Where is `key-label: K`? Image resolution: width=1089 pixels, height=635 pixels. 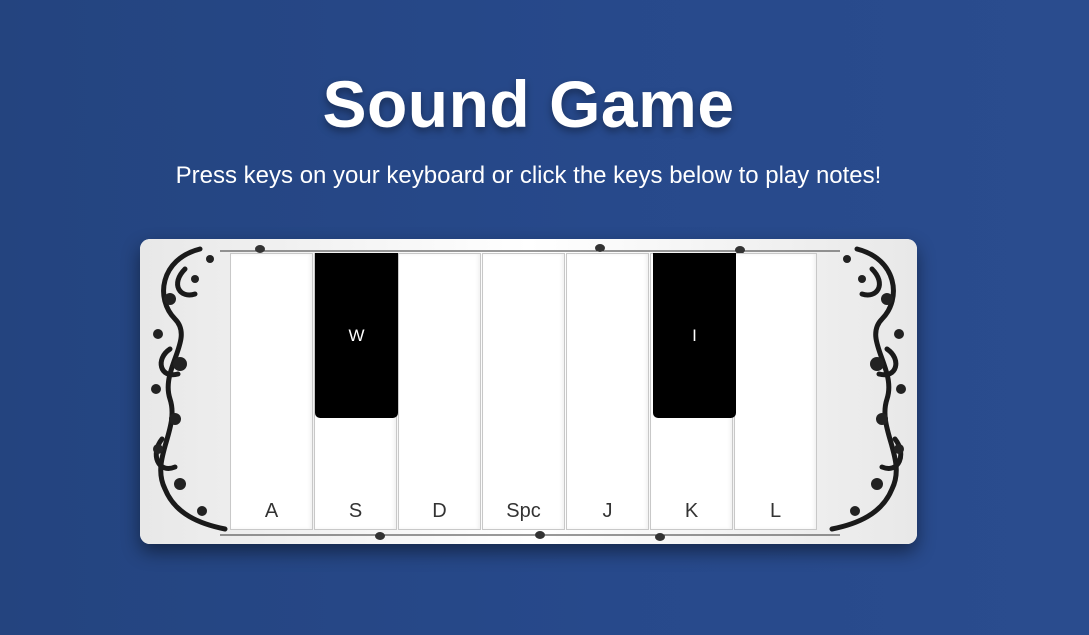 key-label: K is located at coordinates (691, 511).